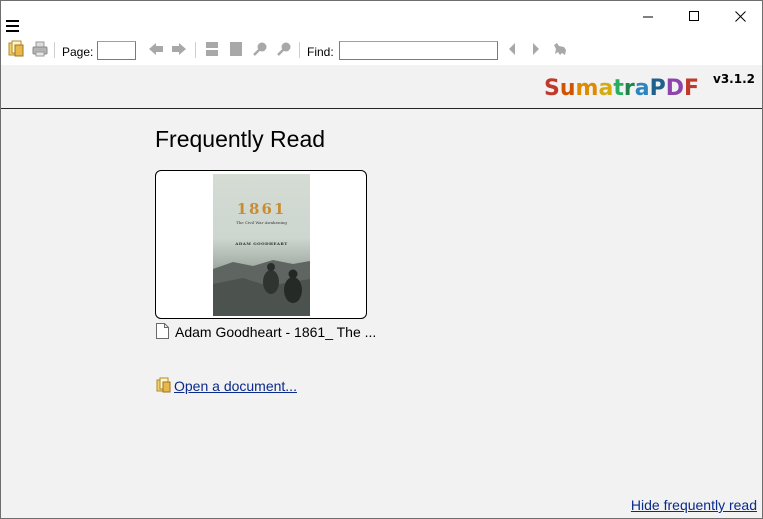 The image size is (763, 519). Describe the element at coordinates (629, 88) in the screenshot. I see `logo-letter: r` at that location.